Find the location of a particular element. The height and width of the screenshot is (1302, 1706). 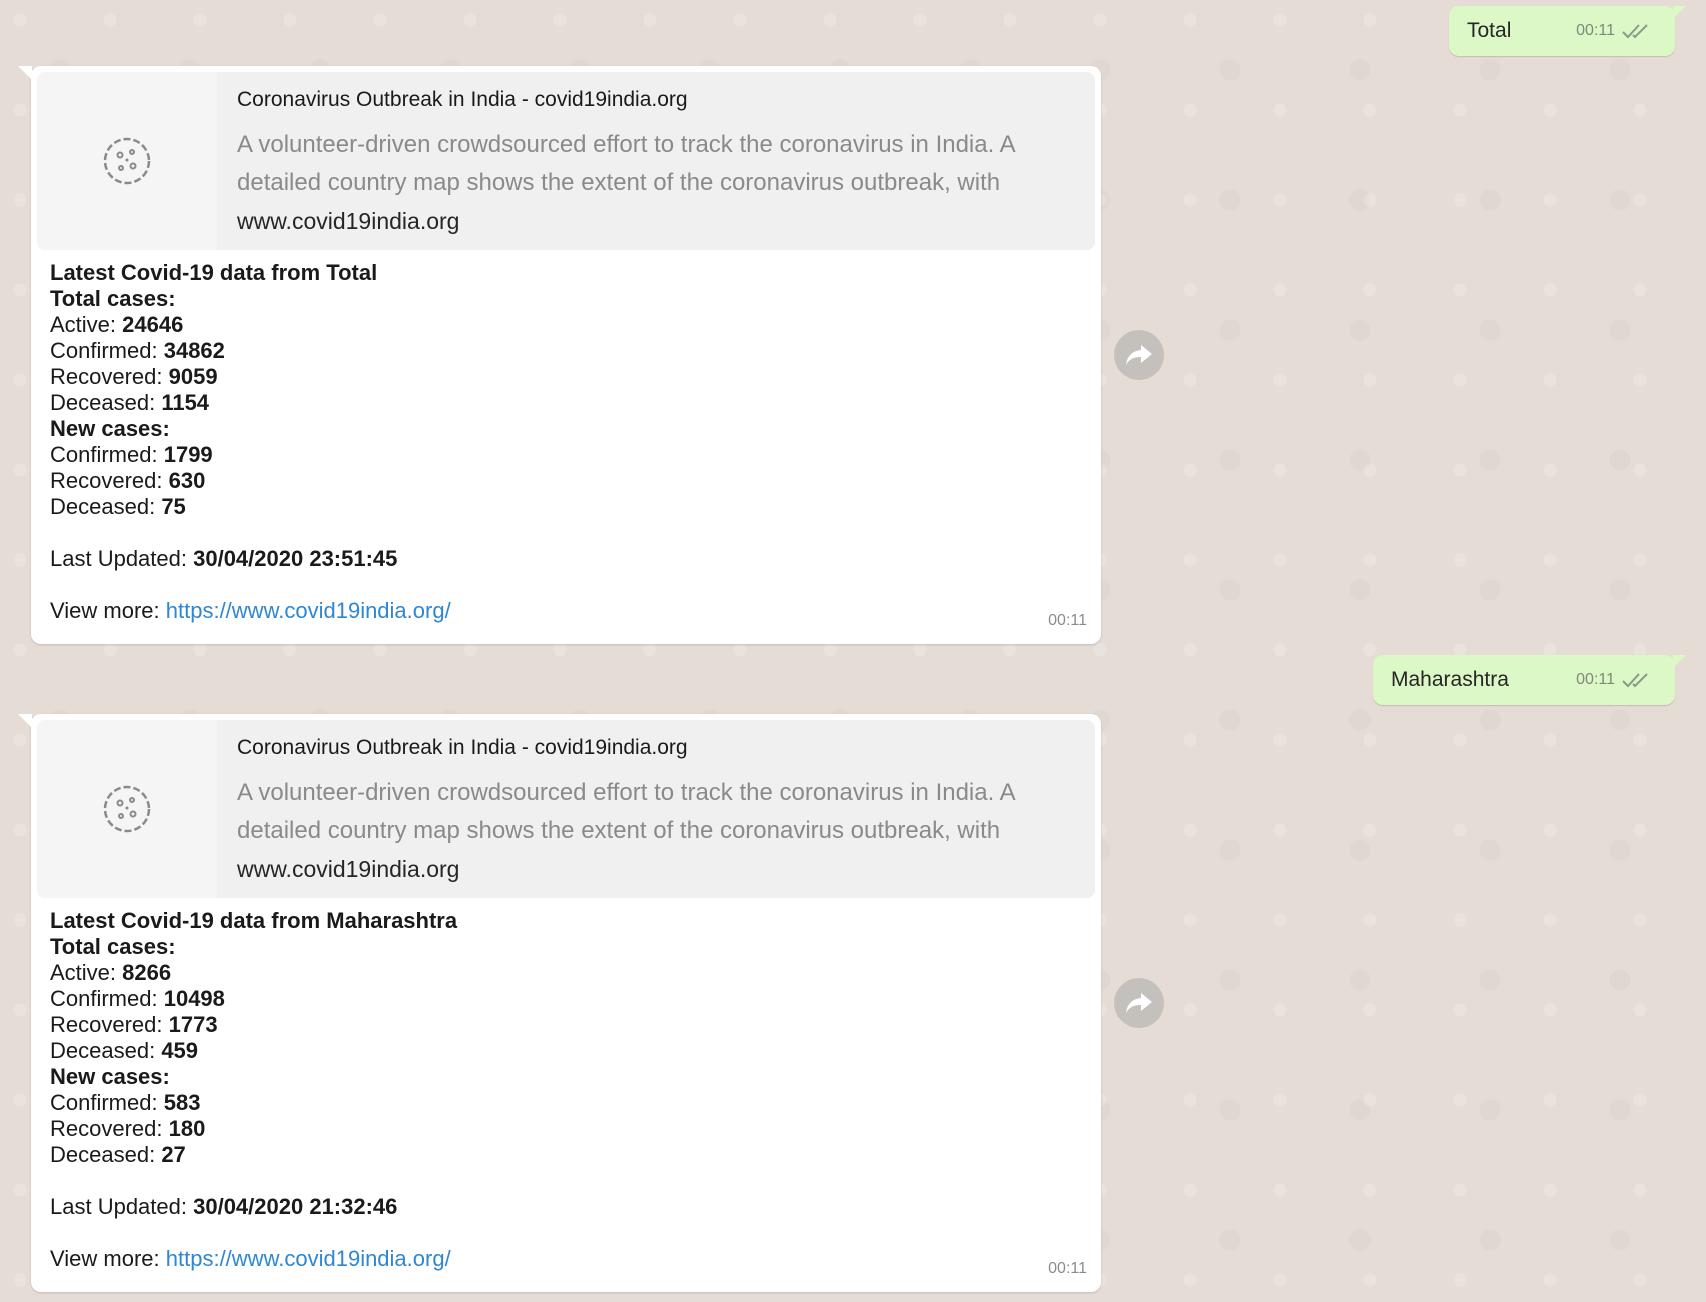

outgoing-message: Total 00:11 is located at coordinates (1567, 31).